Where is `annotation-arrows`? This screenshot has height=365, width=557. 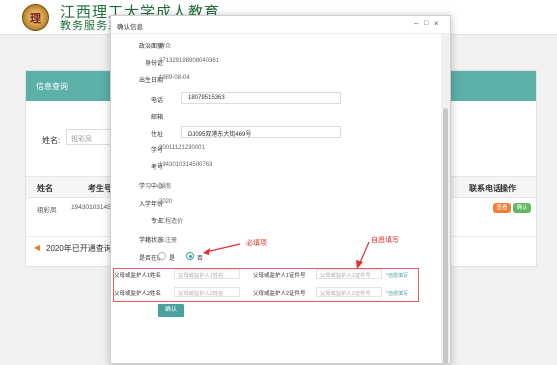 annotation-arrows is located at coordinates (286, 255).